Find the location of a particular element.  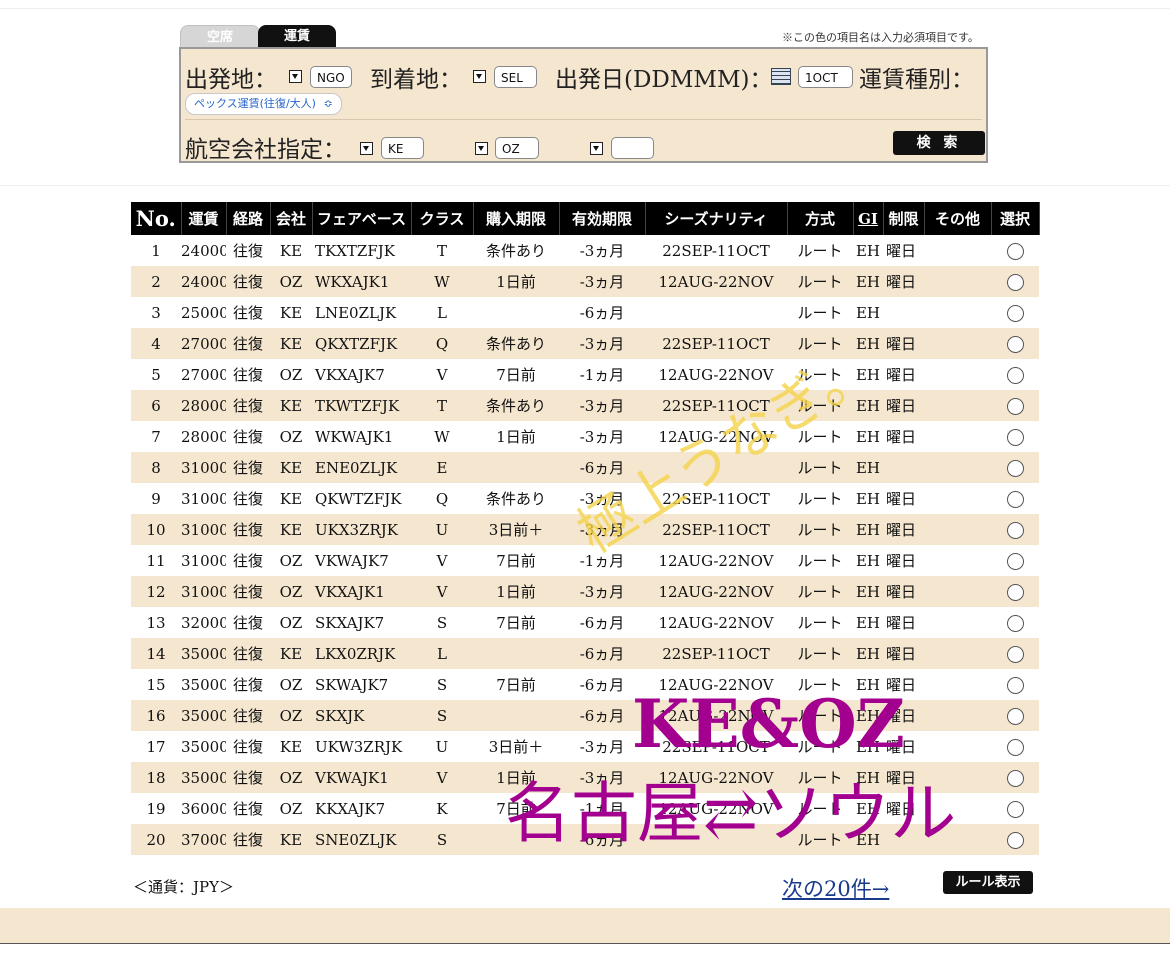

tab-fares: 運賃 is located at coordinates (297, 36).